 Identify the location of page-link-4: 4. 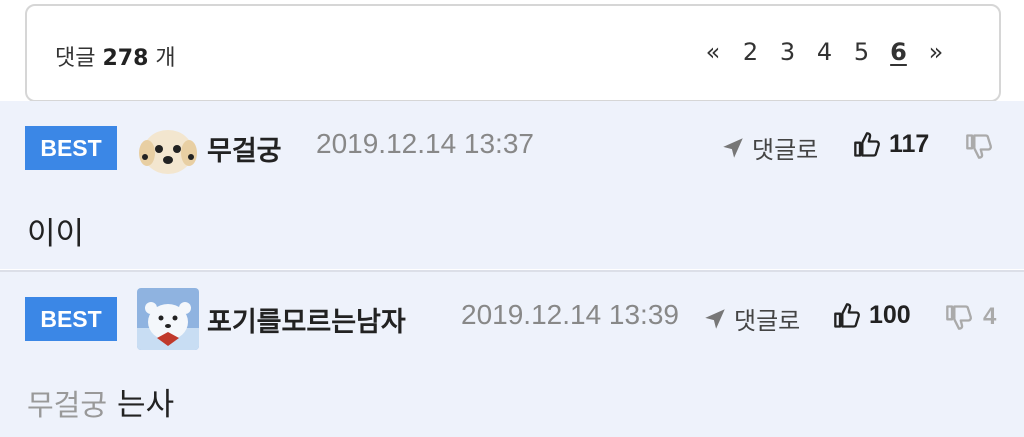
(824, 52).